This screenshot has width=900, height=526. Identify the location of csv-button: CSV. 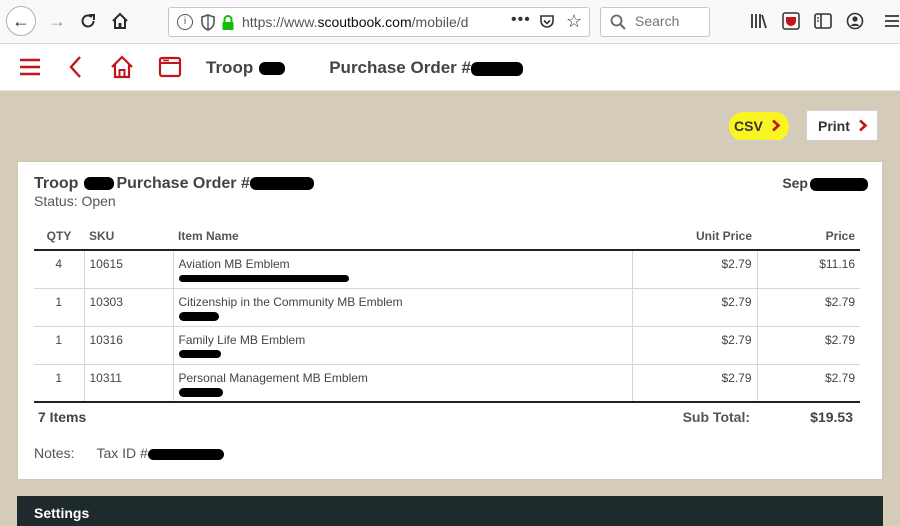
(756, 125).